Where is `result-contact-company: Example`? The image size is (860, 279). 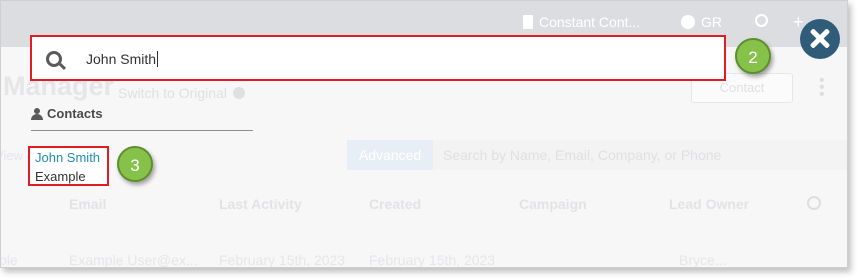 result-contact-company: Example is located at coordinates (60, 176).